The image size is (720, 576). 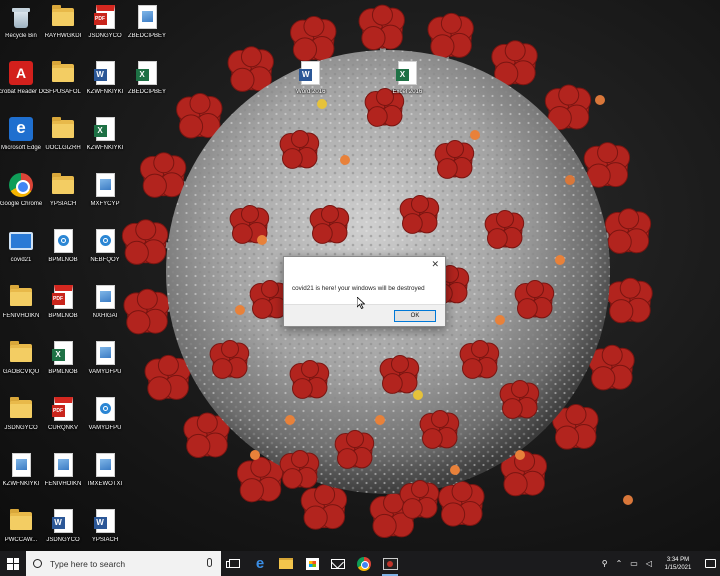 What do you see at coordinates (63, 424) in the screenshot?
I see `desktop-icon: PDF CURQNKV` at bounding box center [63, 424].